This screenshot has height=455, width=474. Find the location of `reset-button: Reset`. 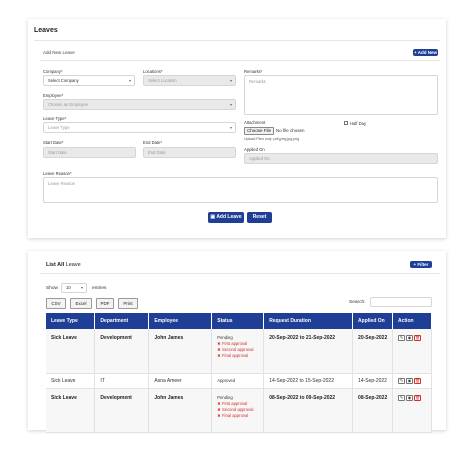

reset-button: Reset is located at coordinates (259, 217).